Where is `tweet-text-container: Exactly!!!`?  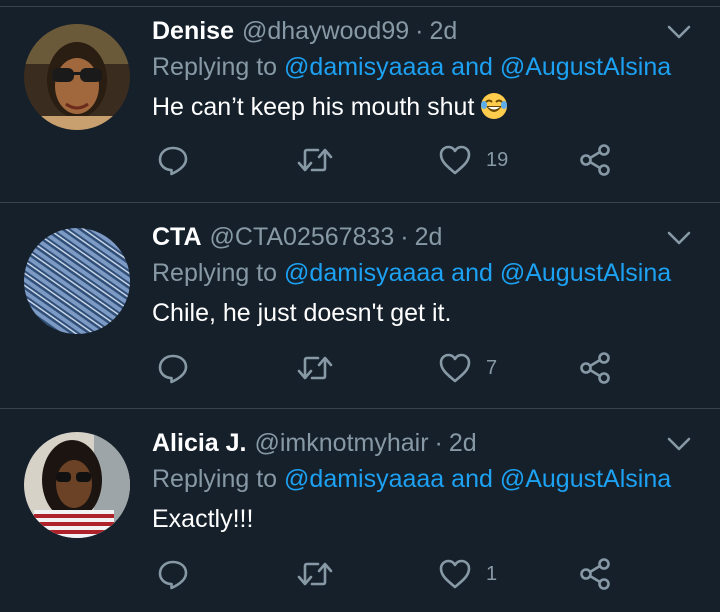
tweet-text-container: Exactly!!! is located at coordinates (202, 519).